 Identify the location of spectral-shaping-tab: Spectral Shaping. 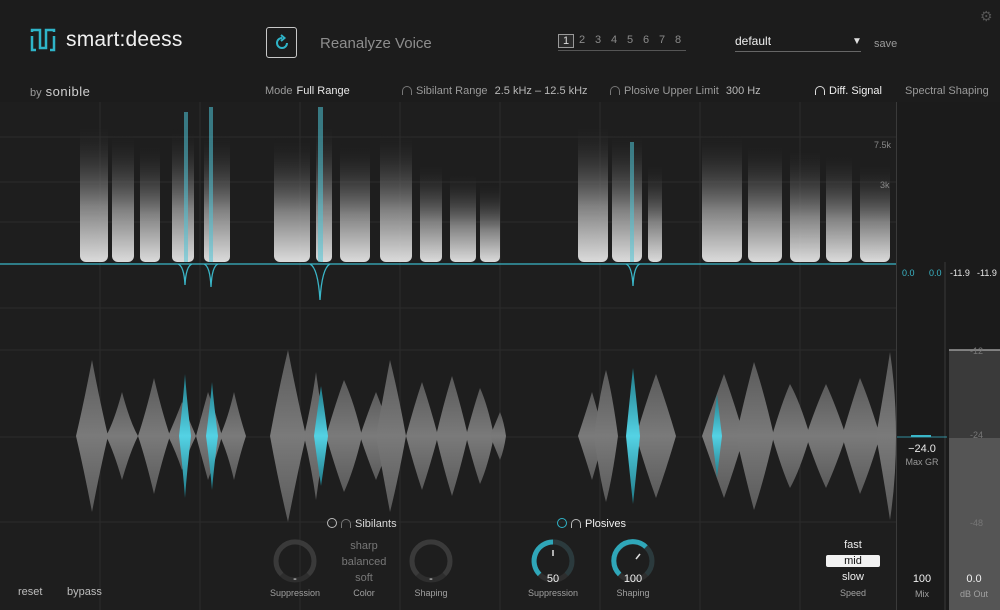
(947, 91).